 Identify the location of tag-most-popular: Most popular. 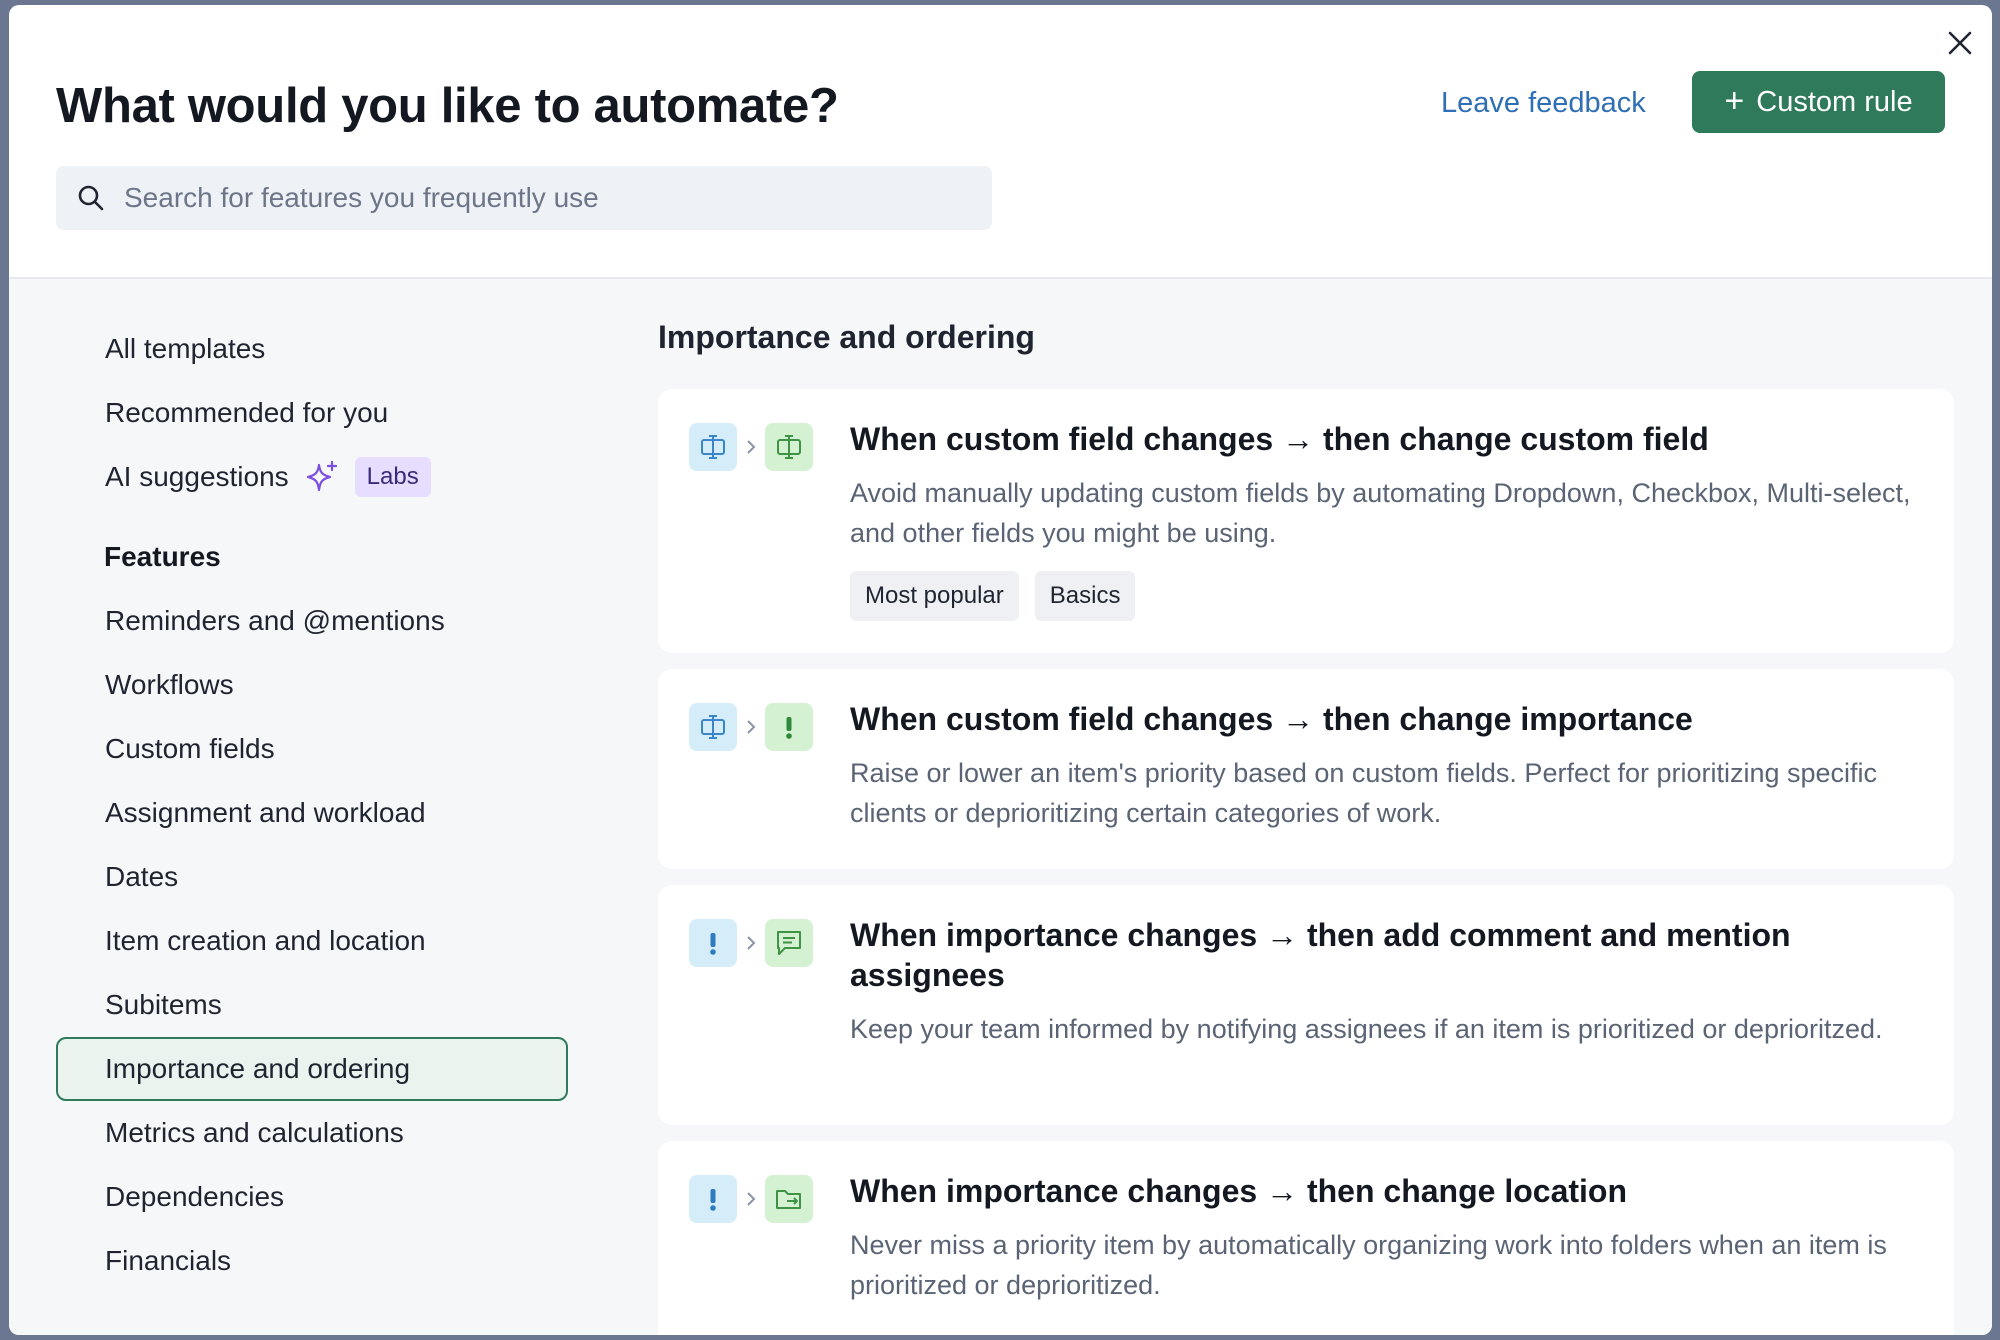
(934, 596).